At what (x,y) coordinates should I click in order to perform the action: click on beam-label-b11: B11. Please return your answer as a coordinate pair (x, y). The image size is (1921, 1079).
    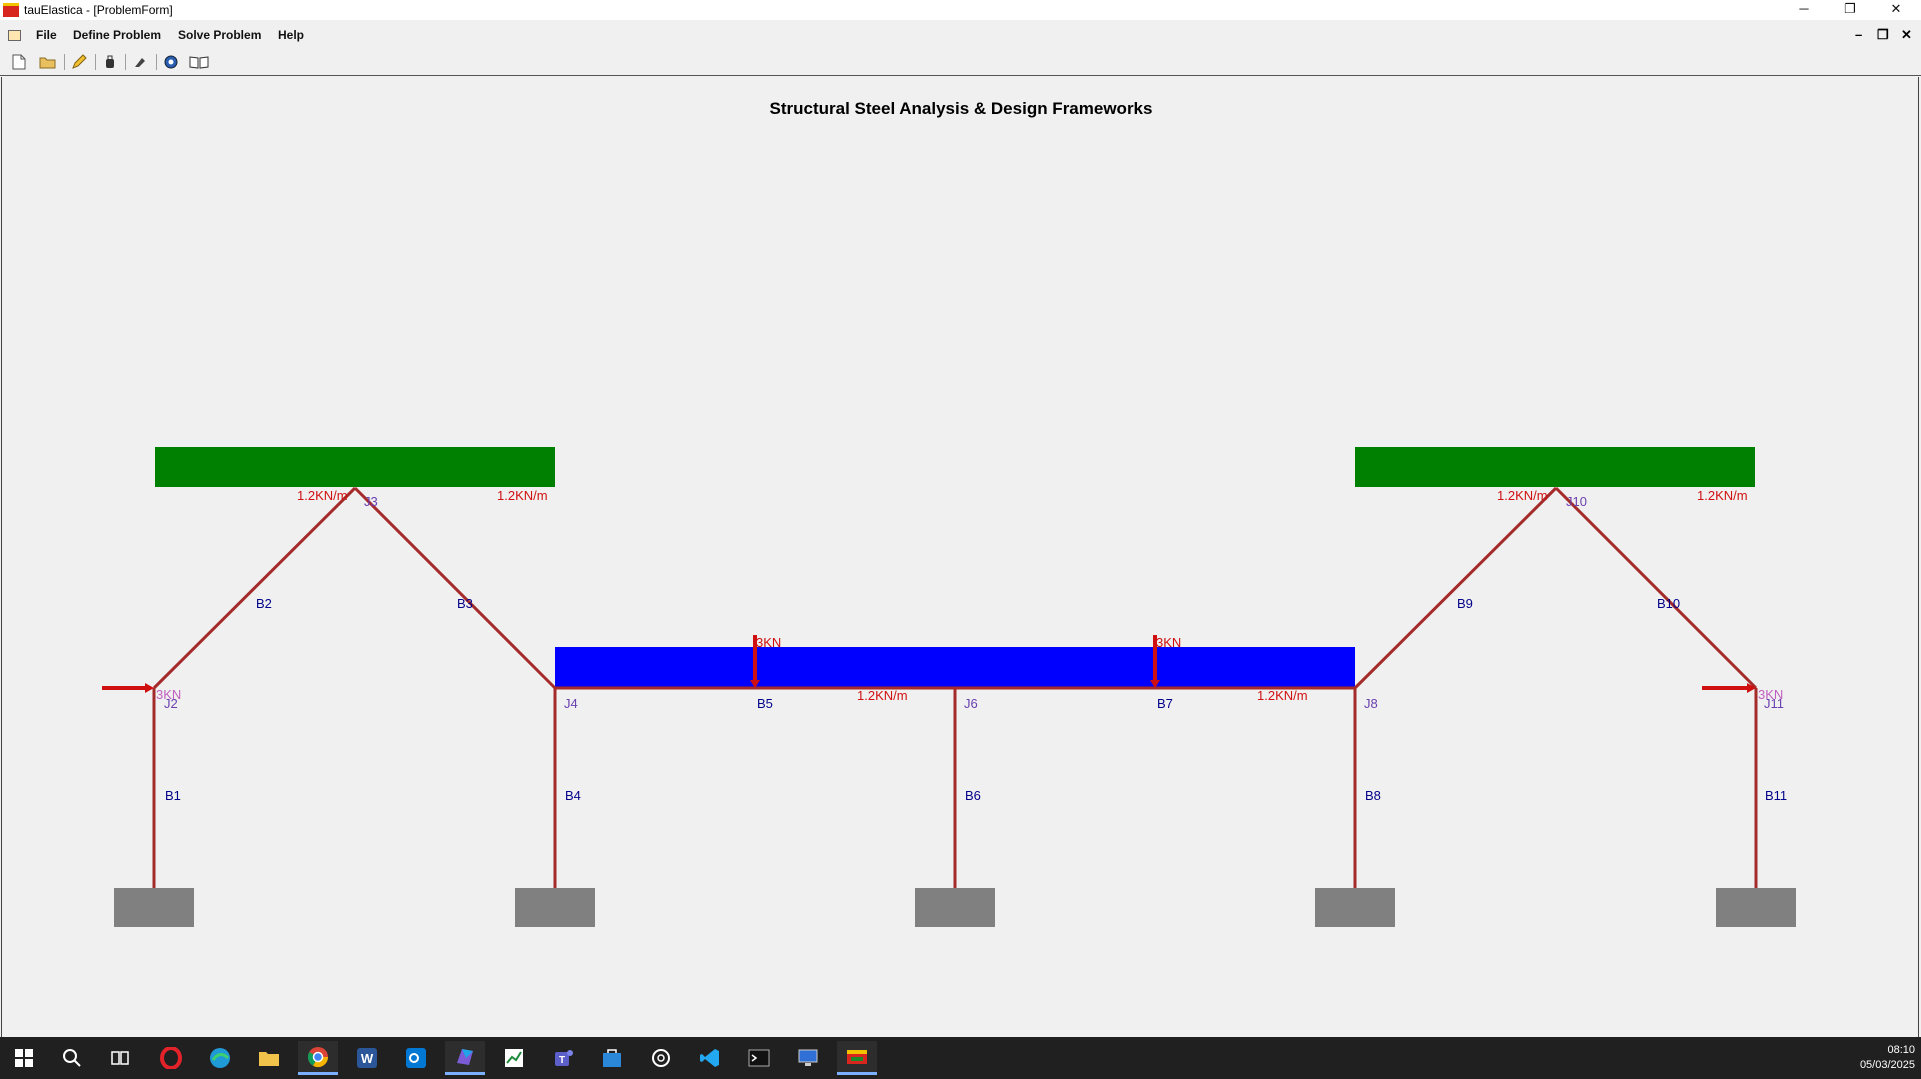
    Looking at the image, I should click on (1776, 795).